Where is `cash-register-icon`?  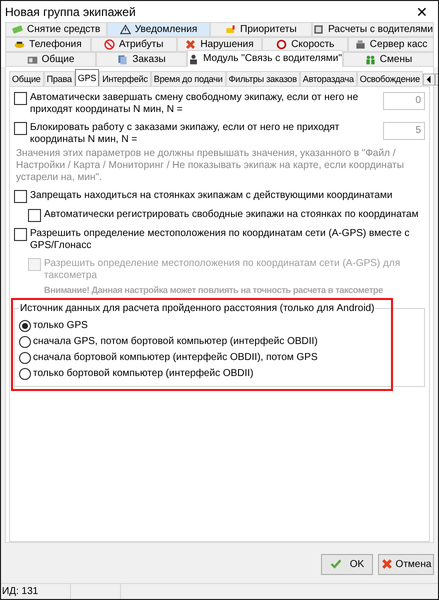 cash-register-icon is located at coordinates (360, 44).